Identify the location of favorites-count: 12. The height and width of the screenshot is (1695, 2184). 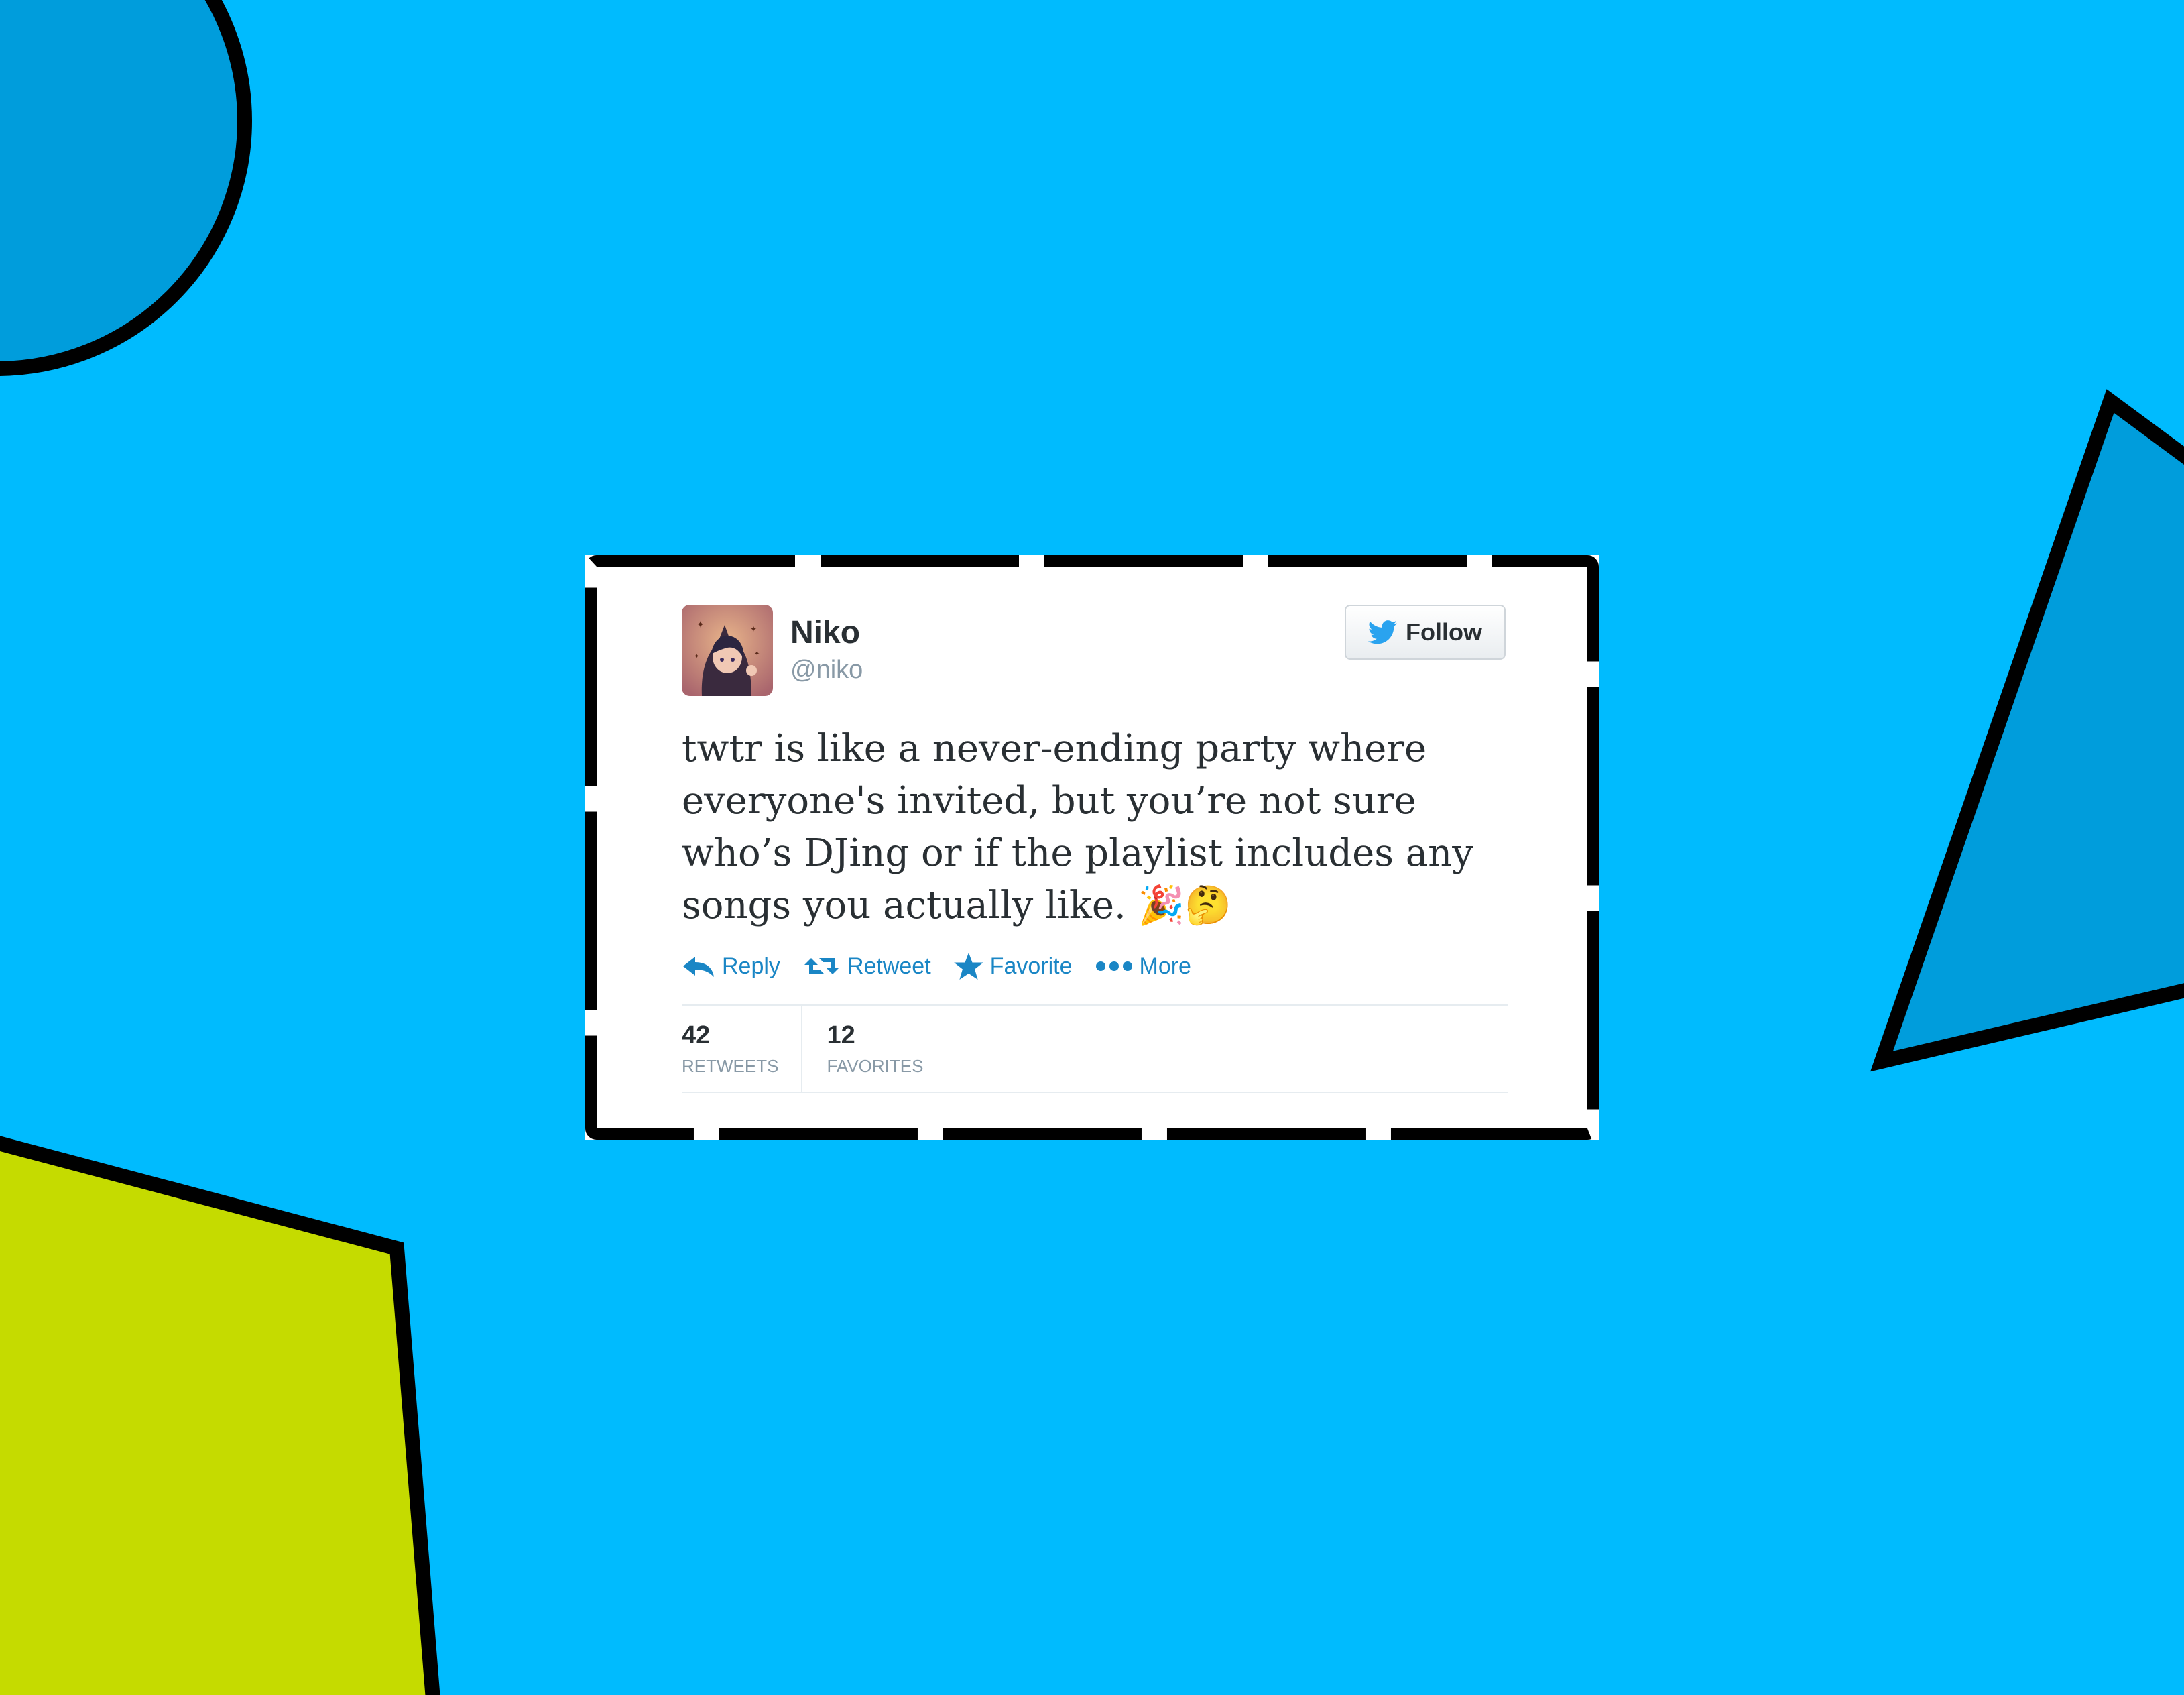
(841, 1034).